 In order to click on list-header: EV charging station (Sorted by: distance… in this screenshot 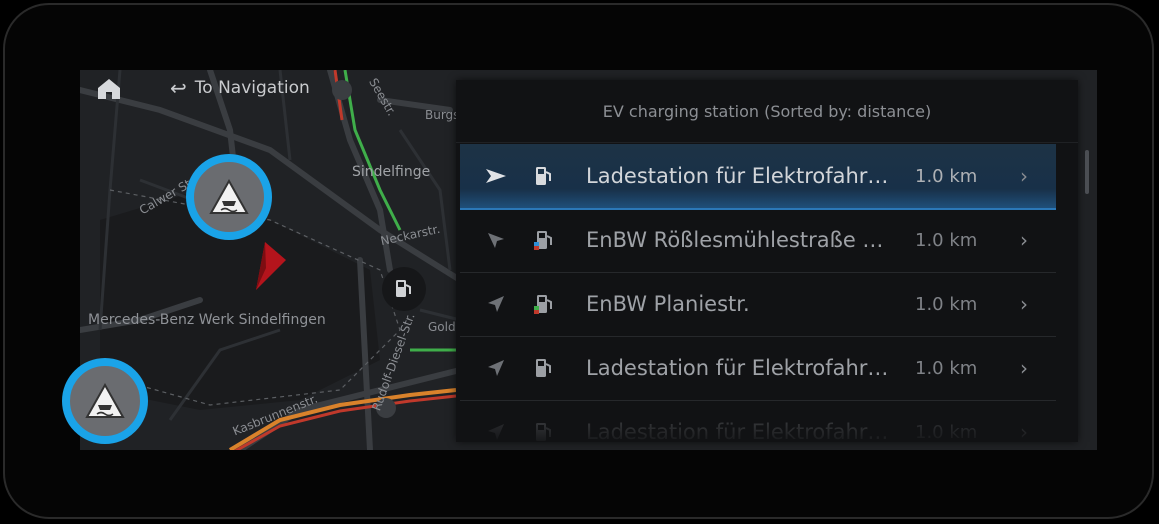, I will do `click(767, 111)`.